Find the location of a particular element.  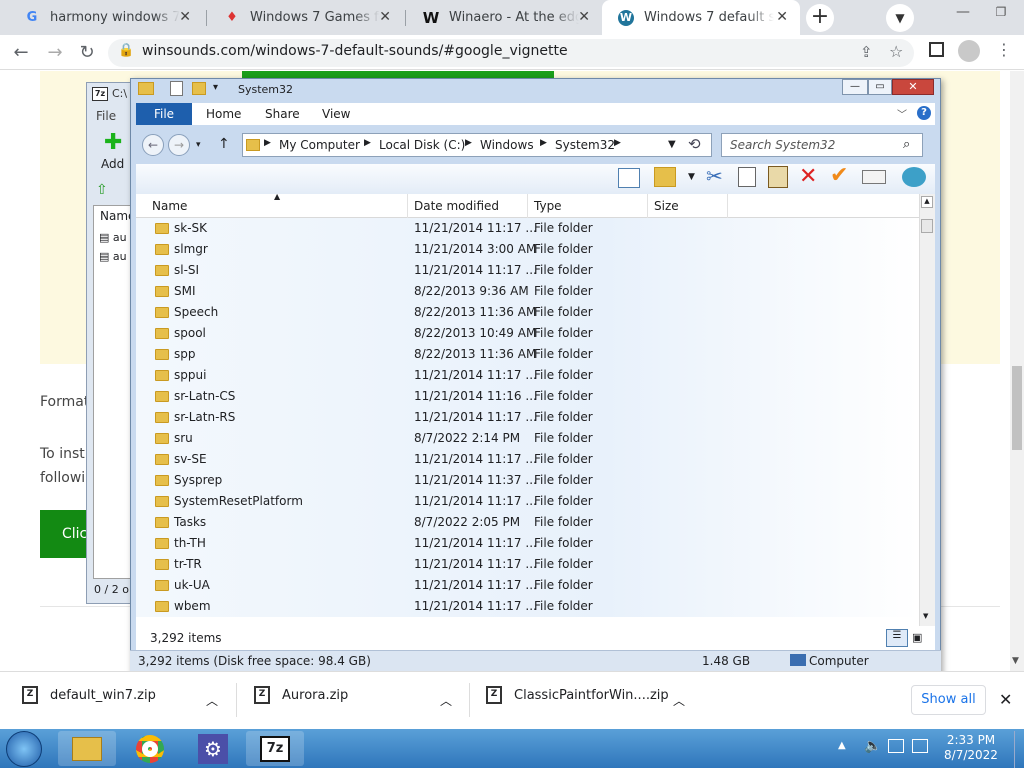

file-row: sv-SE 11/21/2014 11:17 ... File folder is located at coordinates (527, 459).